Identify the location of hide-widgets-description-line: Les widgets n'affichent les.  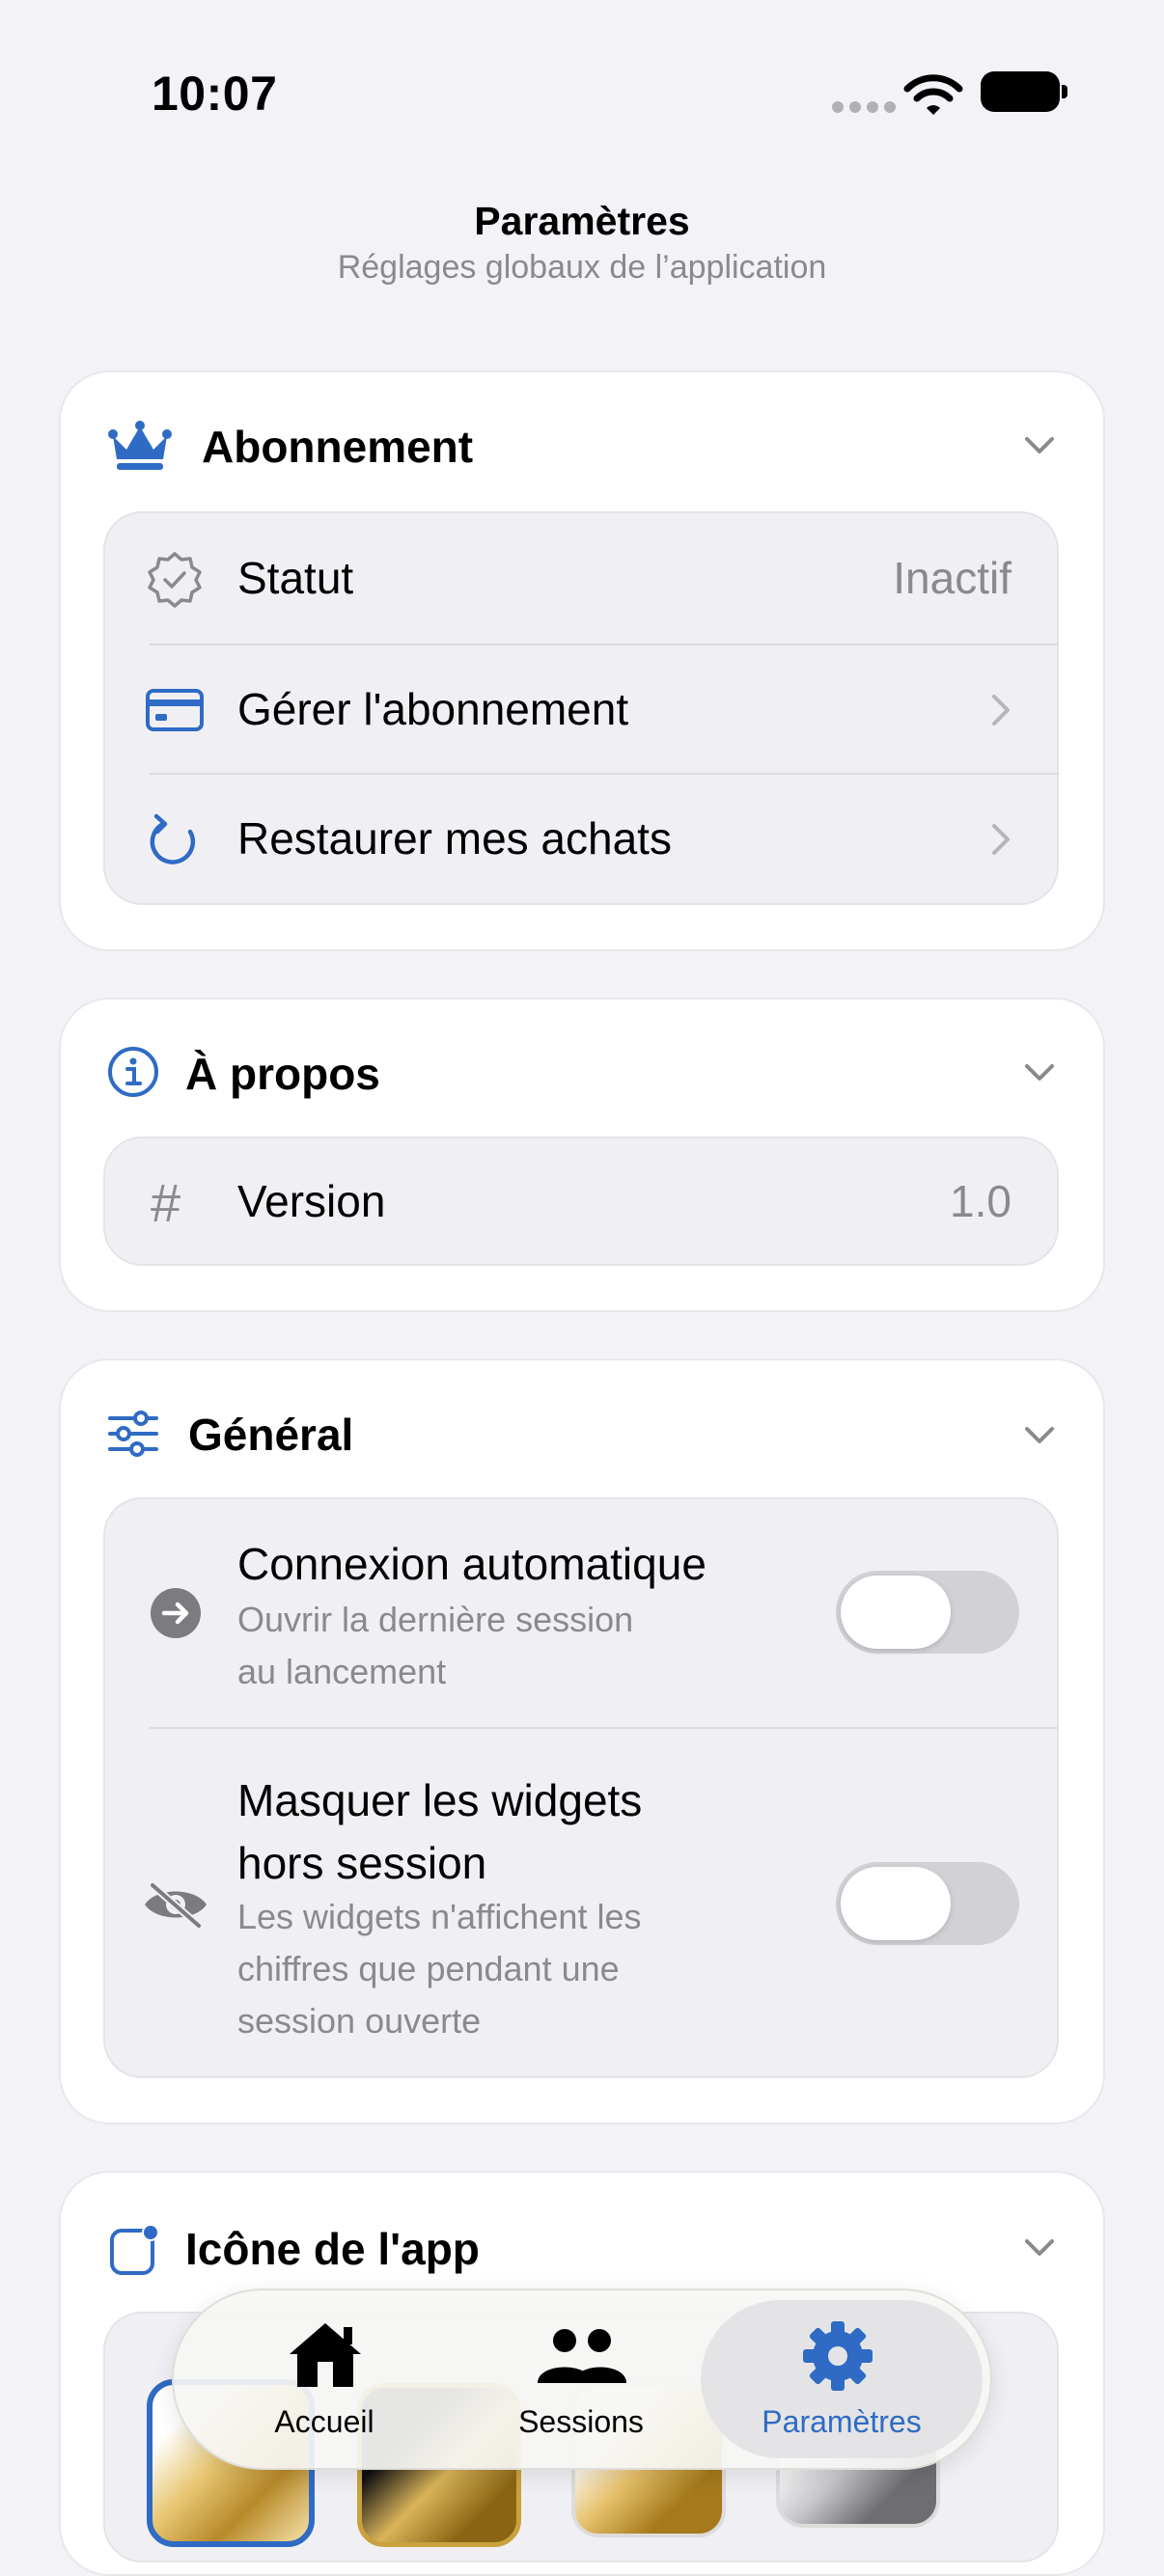
(440, 1917).